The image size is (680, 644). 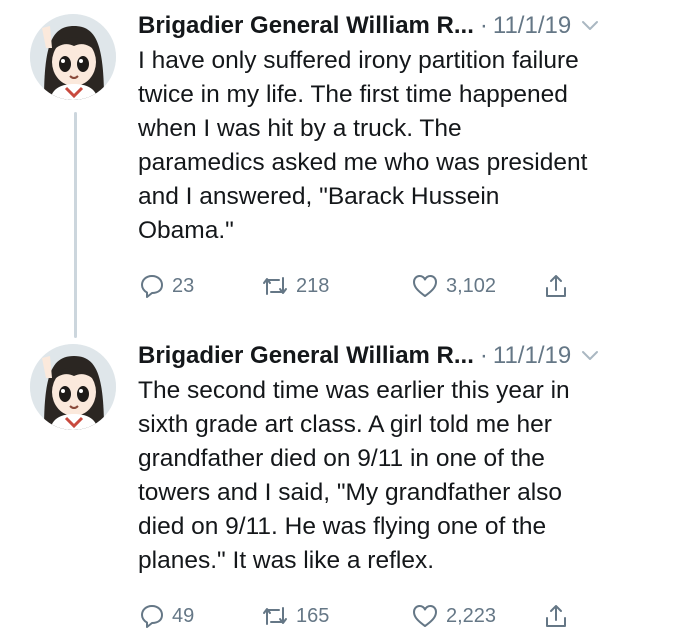 I want to click on retweet-count: 165, so click(x=313, y=615).